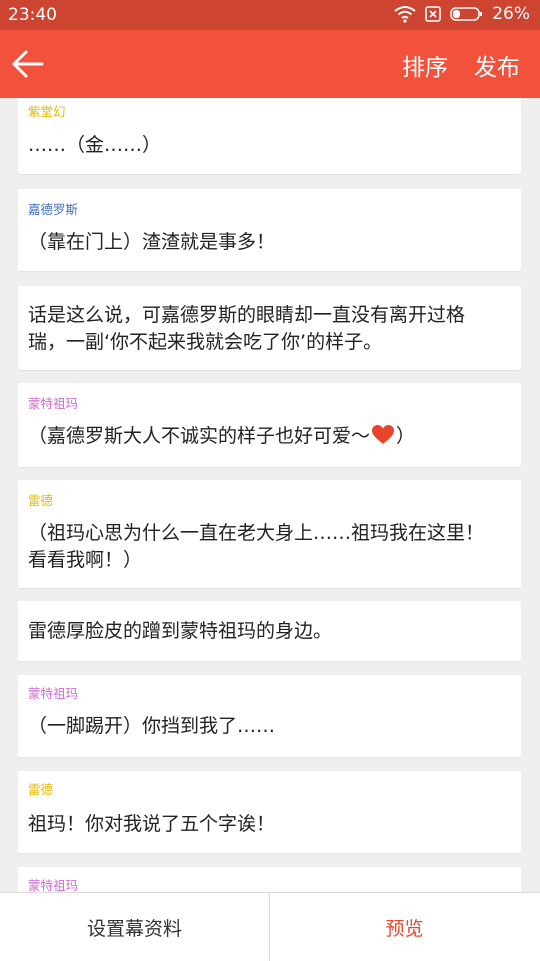 This screenshot has height=961, width=540. What do you see at coordinates (269, 136) in the screenshot?
I see `list-item: 紫堂幻 ……（金……）` at bounding box center [269, 136].